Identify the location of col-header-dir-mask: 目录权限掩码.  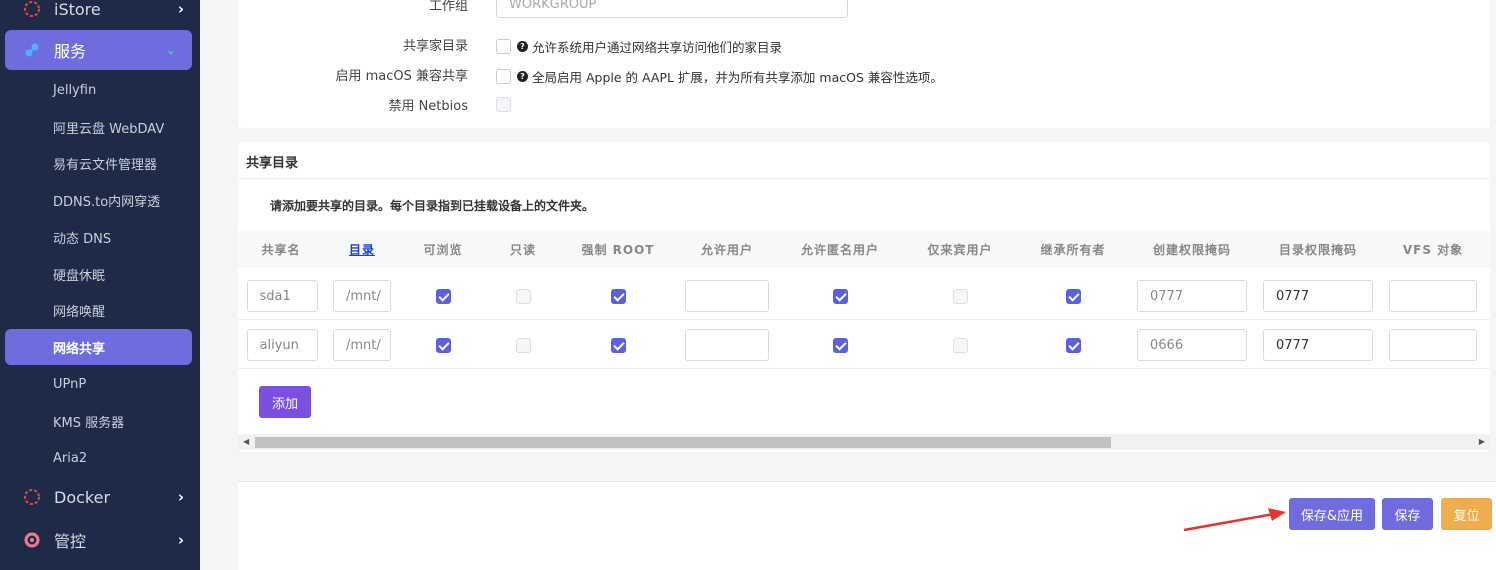
(1317, 249).